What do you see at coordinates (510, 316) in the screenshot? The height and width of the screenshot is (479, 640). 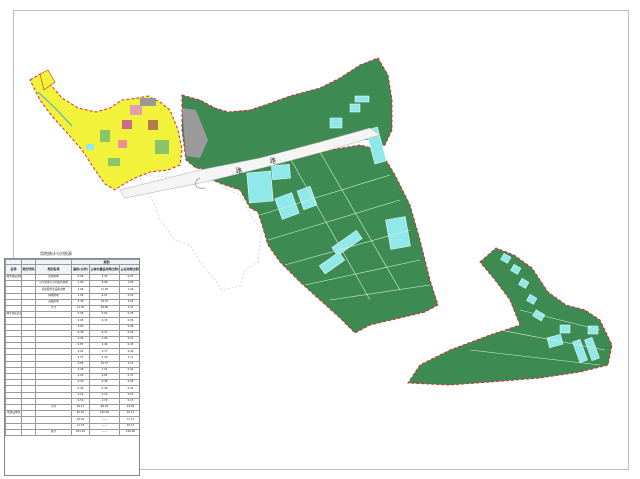 I see `farmland-southeast` at bounding box center [510, 316].